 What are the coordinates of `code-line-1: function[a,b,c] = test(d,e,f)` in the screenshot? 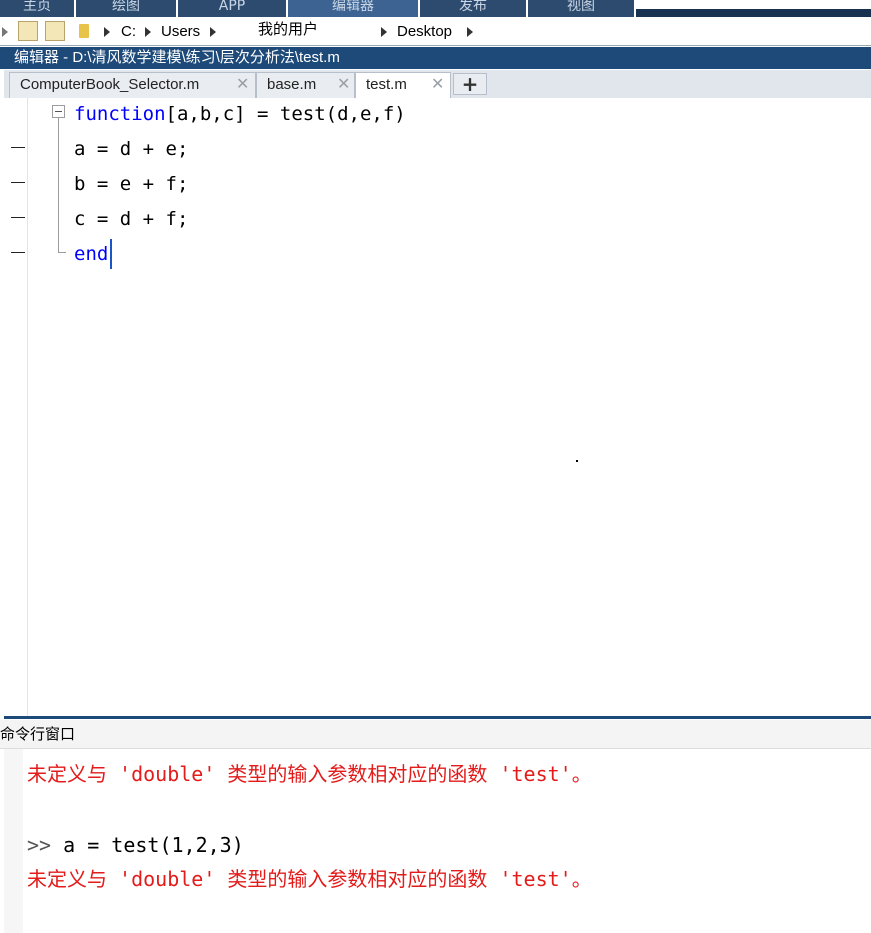 It's located at (240, 114).